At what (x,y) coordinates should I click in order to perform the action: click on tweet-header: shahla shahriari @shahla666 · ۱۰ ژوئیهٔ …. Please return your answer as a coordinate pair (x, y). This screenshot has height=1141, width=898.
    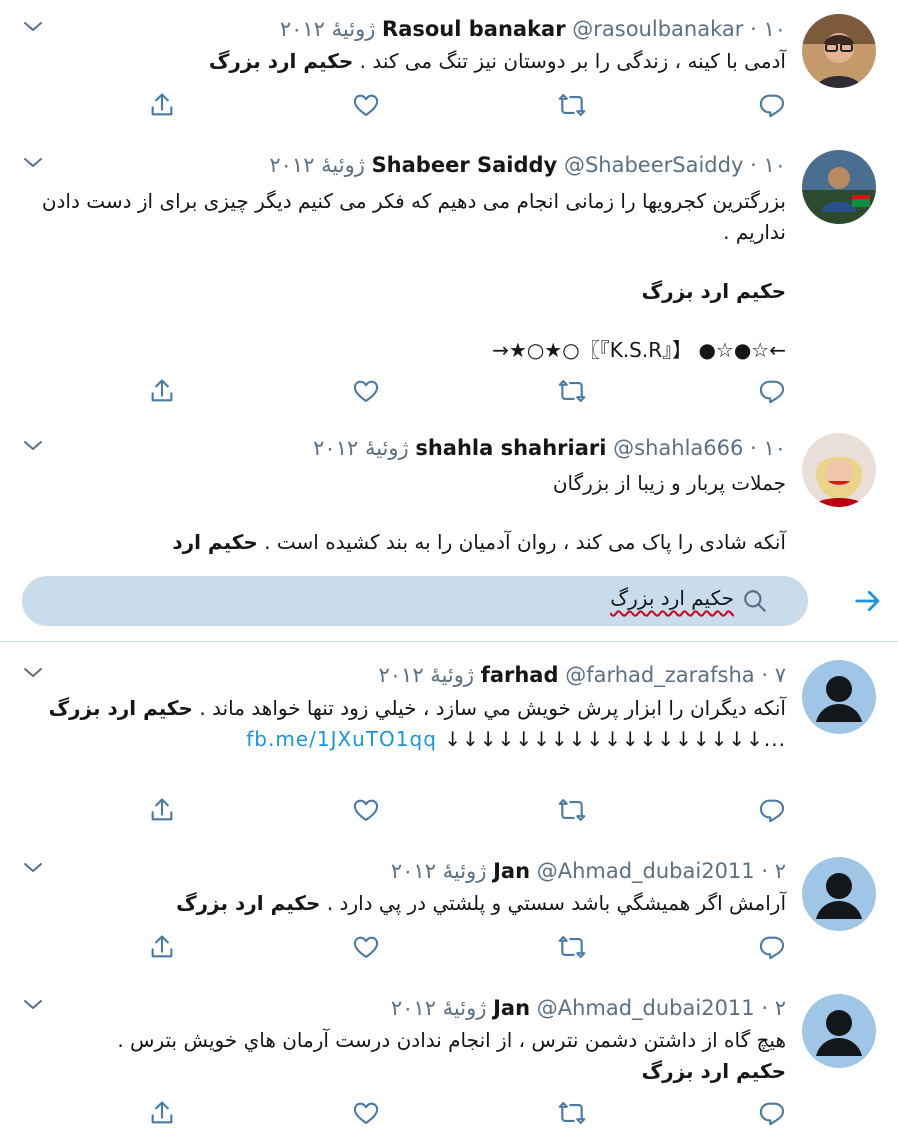
    Looking at the image, I should click on (423, 448).